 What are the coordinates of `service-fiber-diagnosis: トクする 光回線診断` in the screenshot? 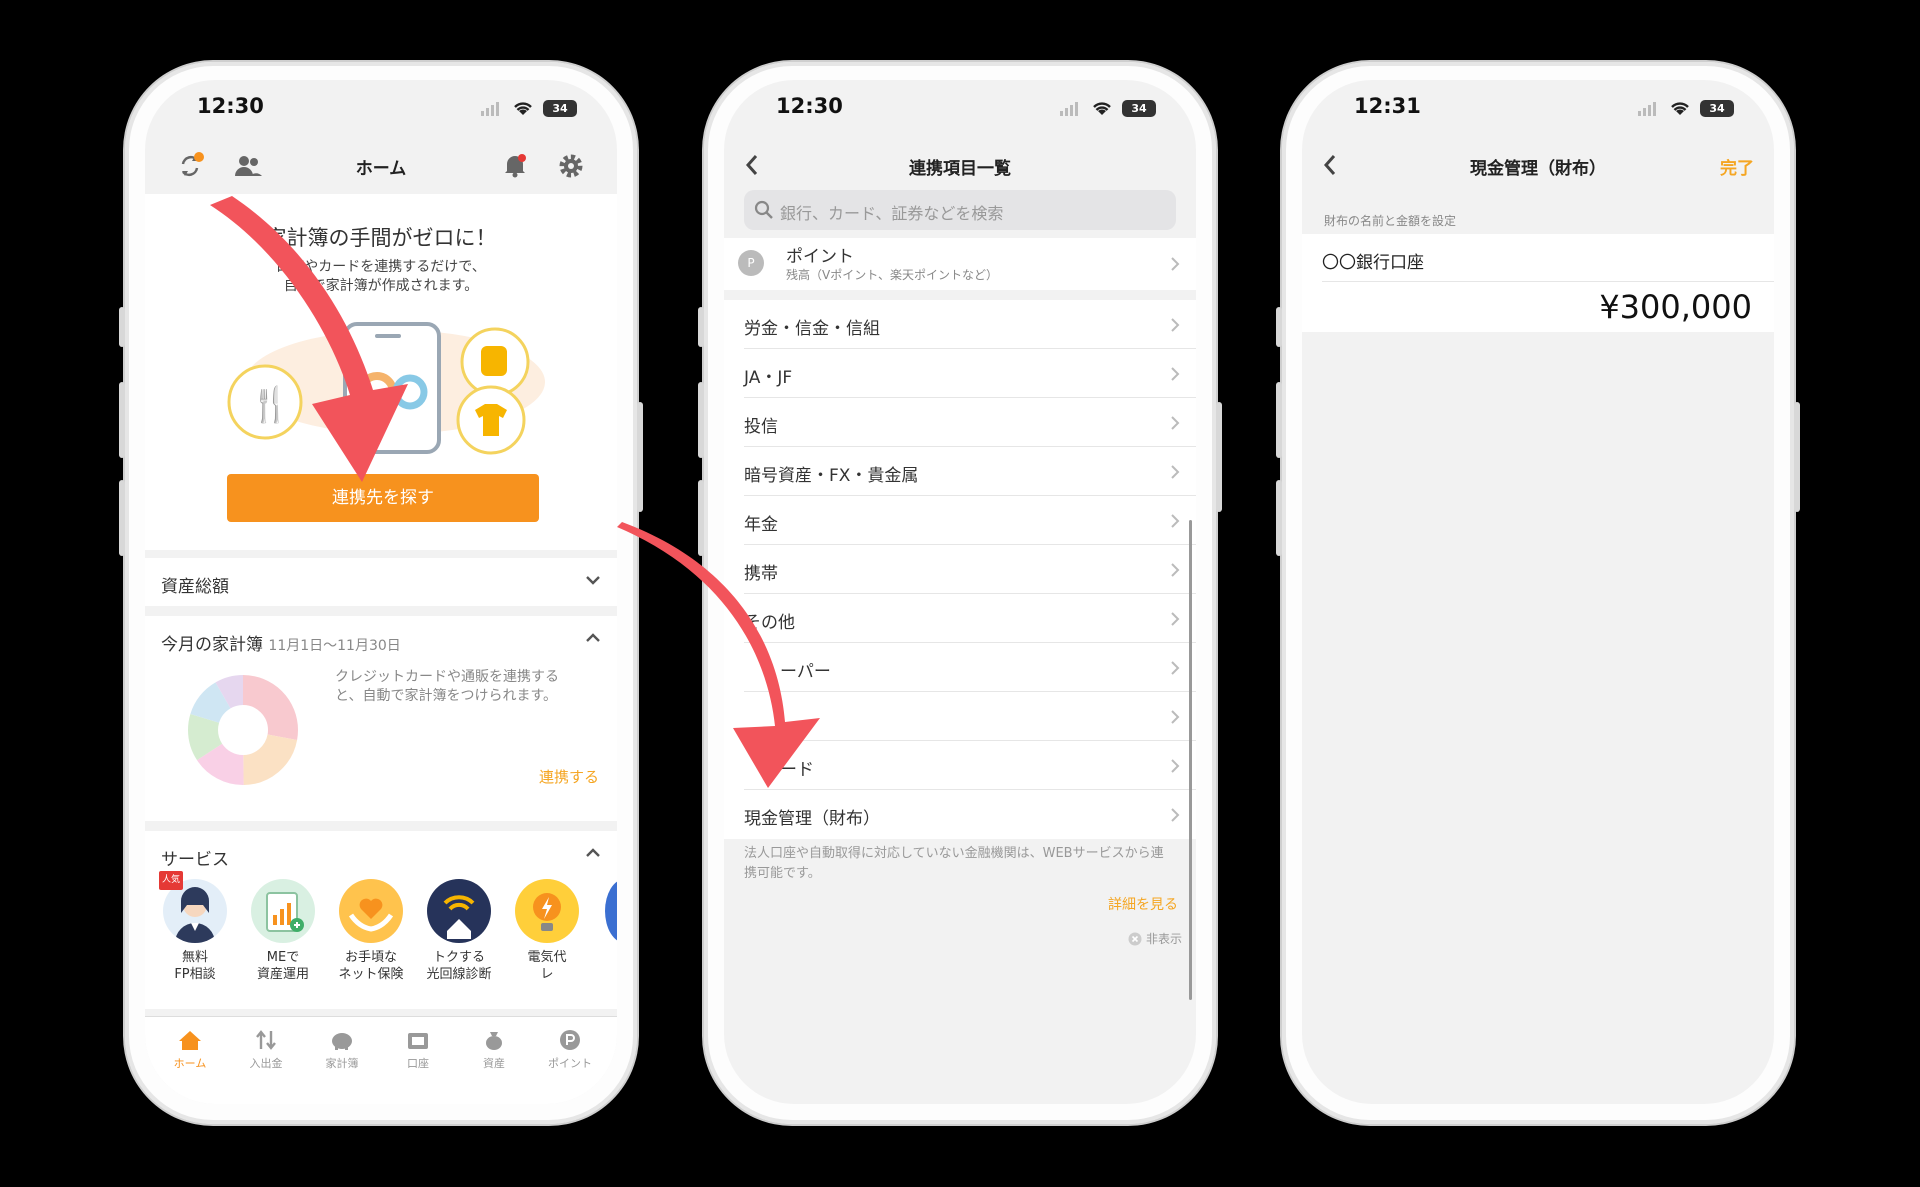 It's located at (459, 931).